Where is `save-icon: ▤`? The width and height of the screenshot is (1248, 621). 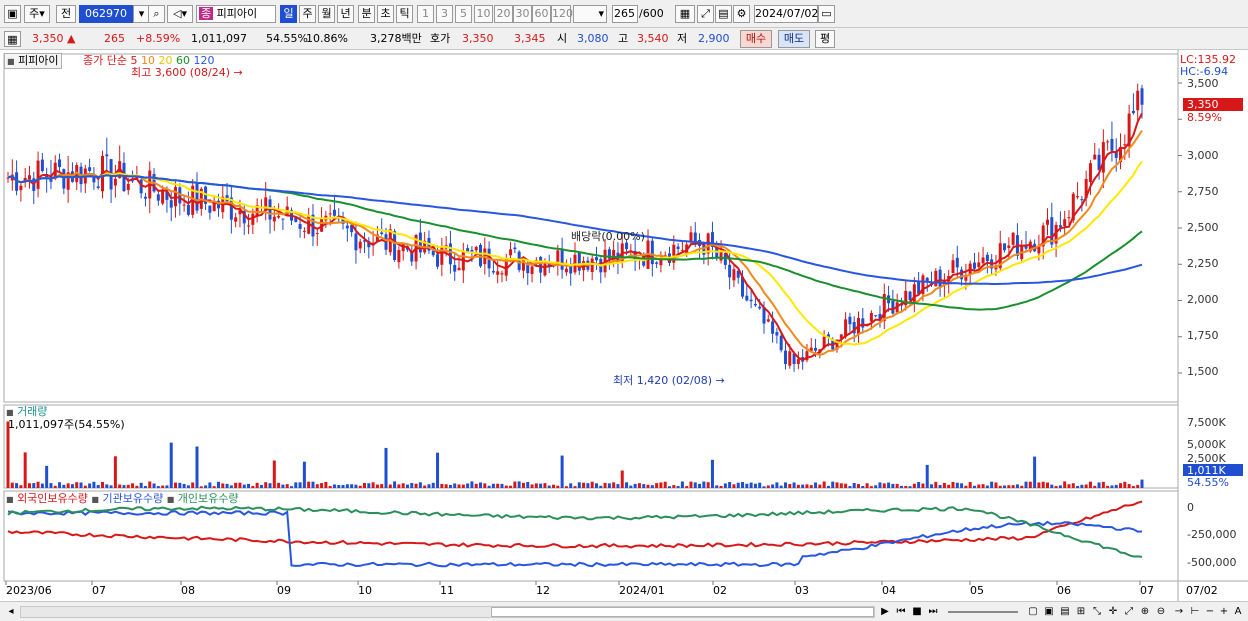
save-icon: ▤ is located at coordinates (723, 14).